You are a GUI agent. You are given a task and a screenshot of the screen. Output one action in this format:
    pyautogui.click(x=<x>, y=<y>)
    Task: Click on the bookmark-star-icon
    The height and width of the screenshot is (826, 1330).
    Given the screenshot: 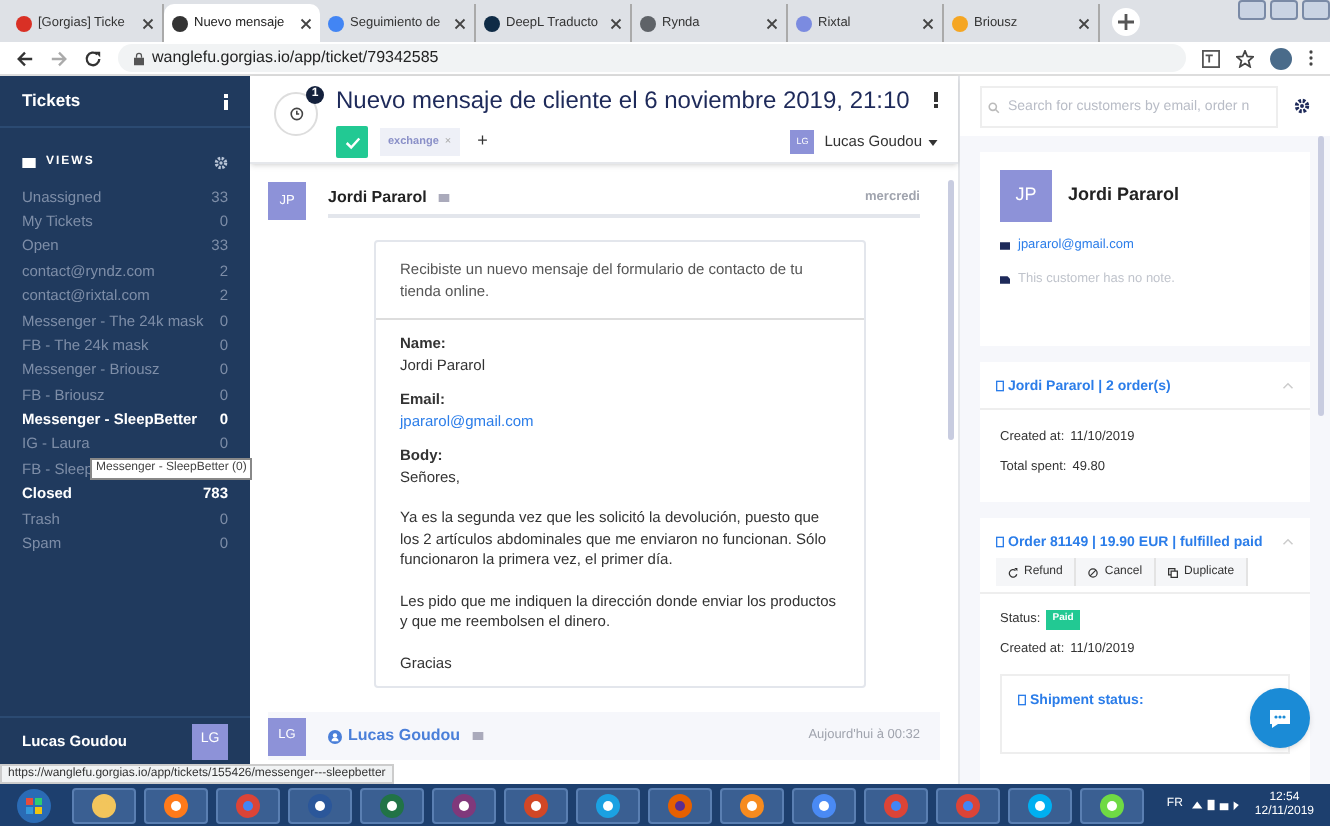 What is the action you would take?
    pyautogui.click(x=1245, y=58)
    